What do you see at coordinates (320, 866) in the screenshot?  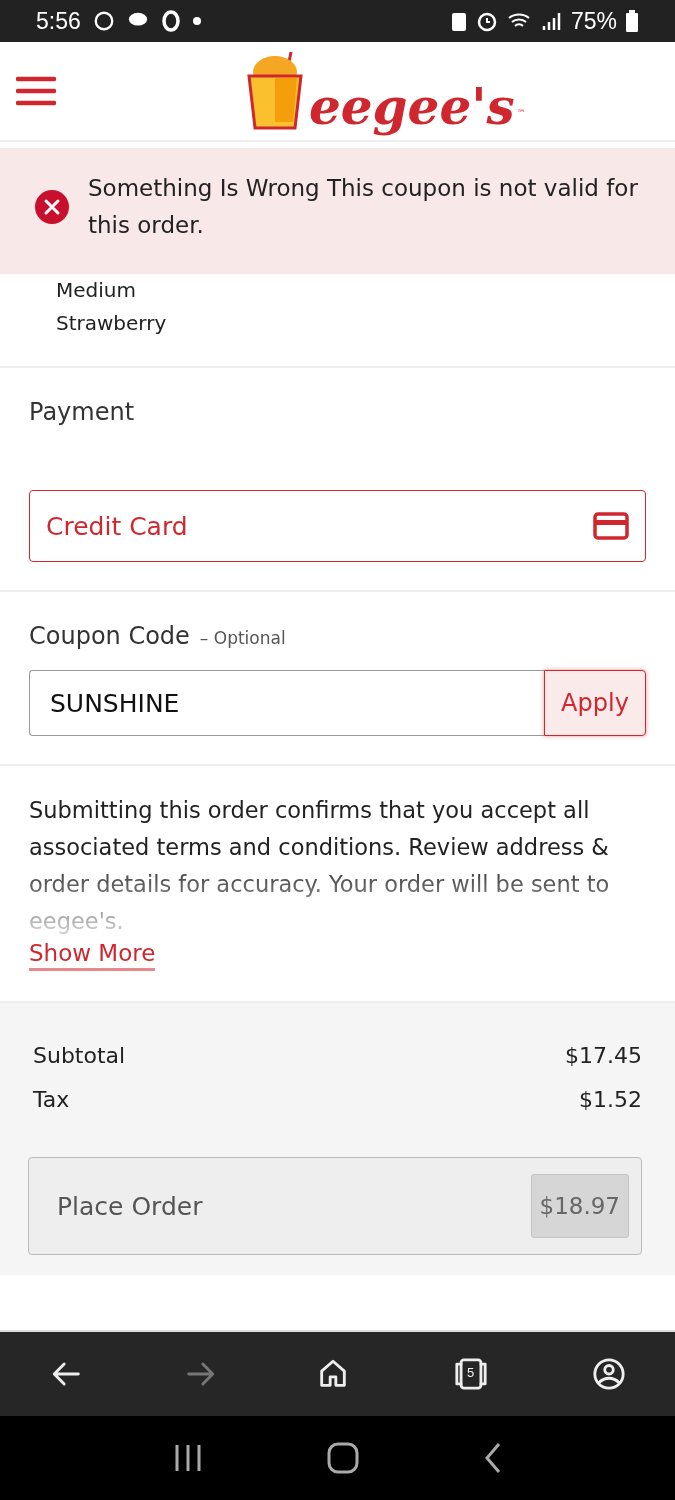 I see `terms-paragraph: Submitting this order confirms that you accept all associated terms and conditions. Review address & order details for accuracy. Your order will be sent to eegee's.` at bounding box center [320, 866].